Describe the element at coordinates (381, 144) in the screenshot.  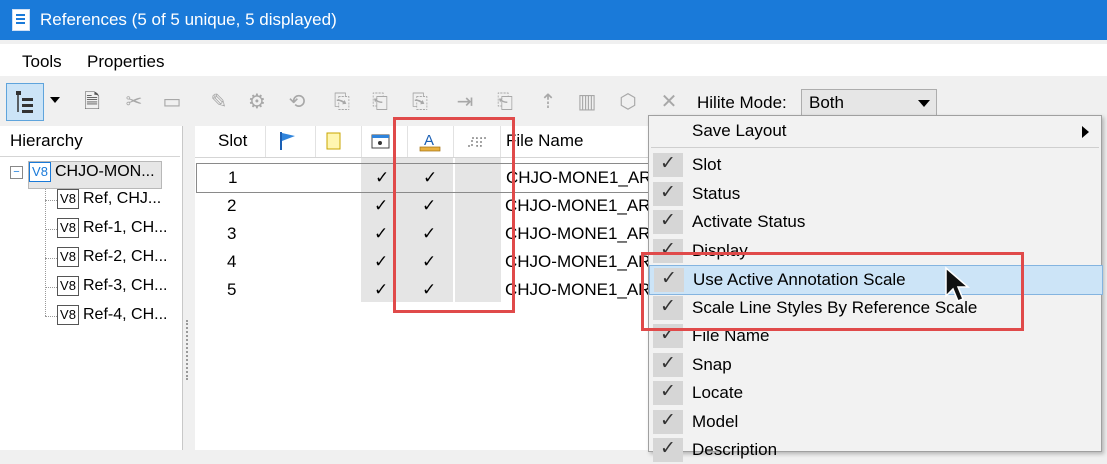
I see `display-icon` at that location.